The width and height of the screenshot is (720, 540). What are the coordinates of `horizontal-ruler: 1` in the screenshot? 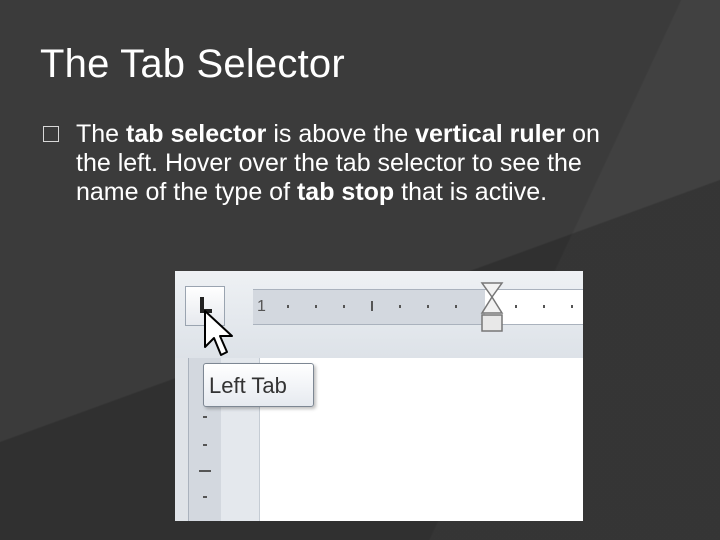 It's located at (418, 307).